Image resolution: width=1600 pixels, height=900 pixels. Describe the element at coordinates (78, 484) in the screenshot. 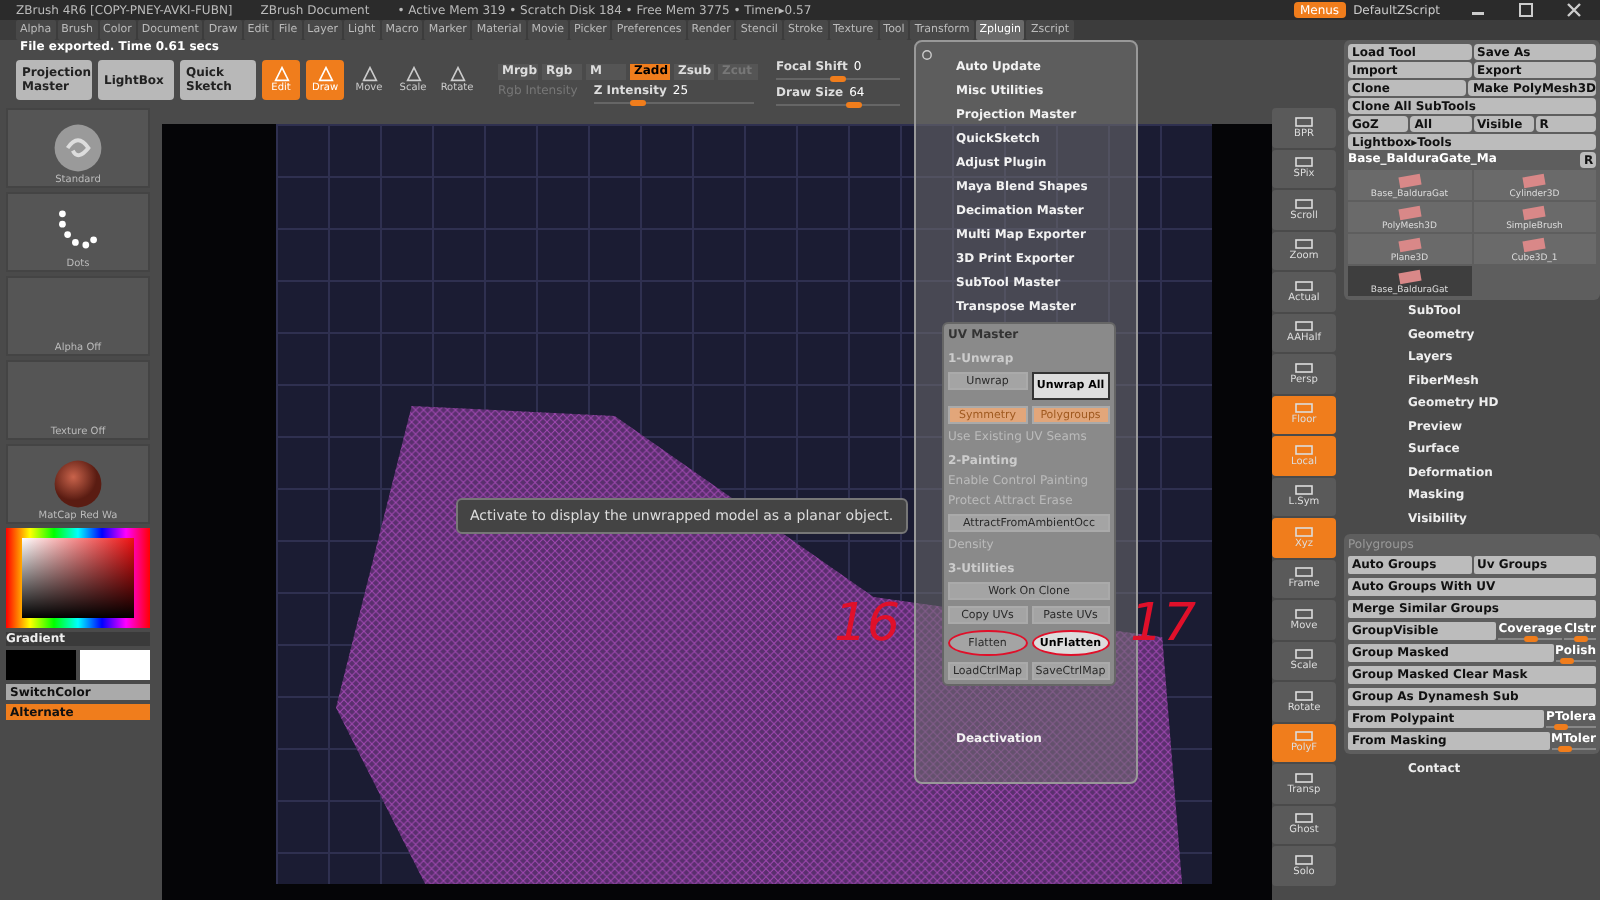

I see `sphere-icon` at that location.